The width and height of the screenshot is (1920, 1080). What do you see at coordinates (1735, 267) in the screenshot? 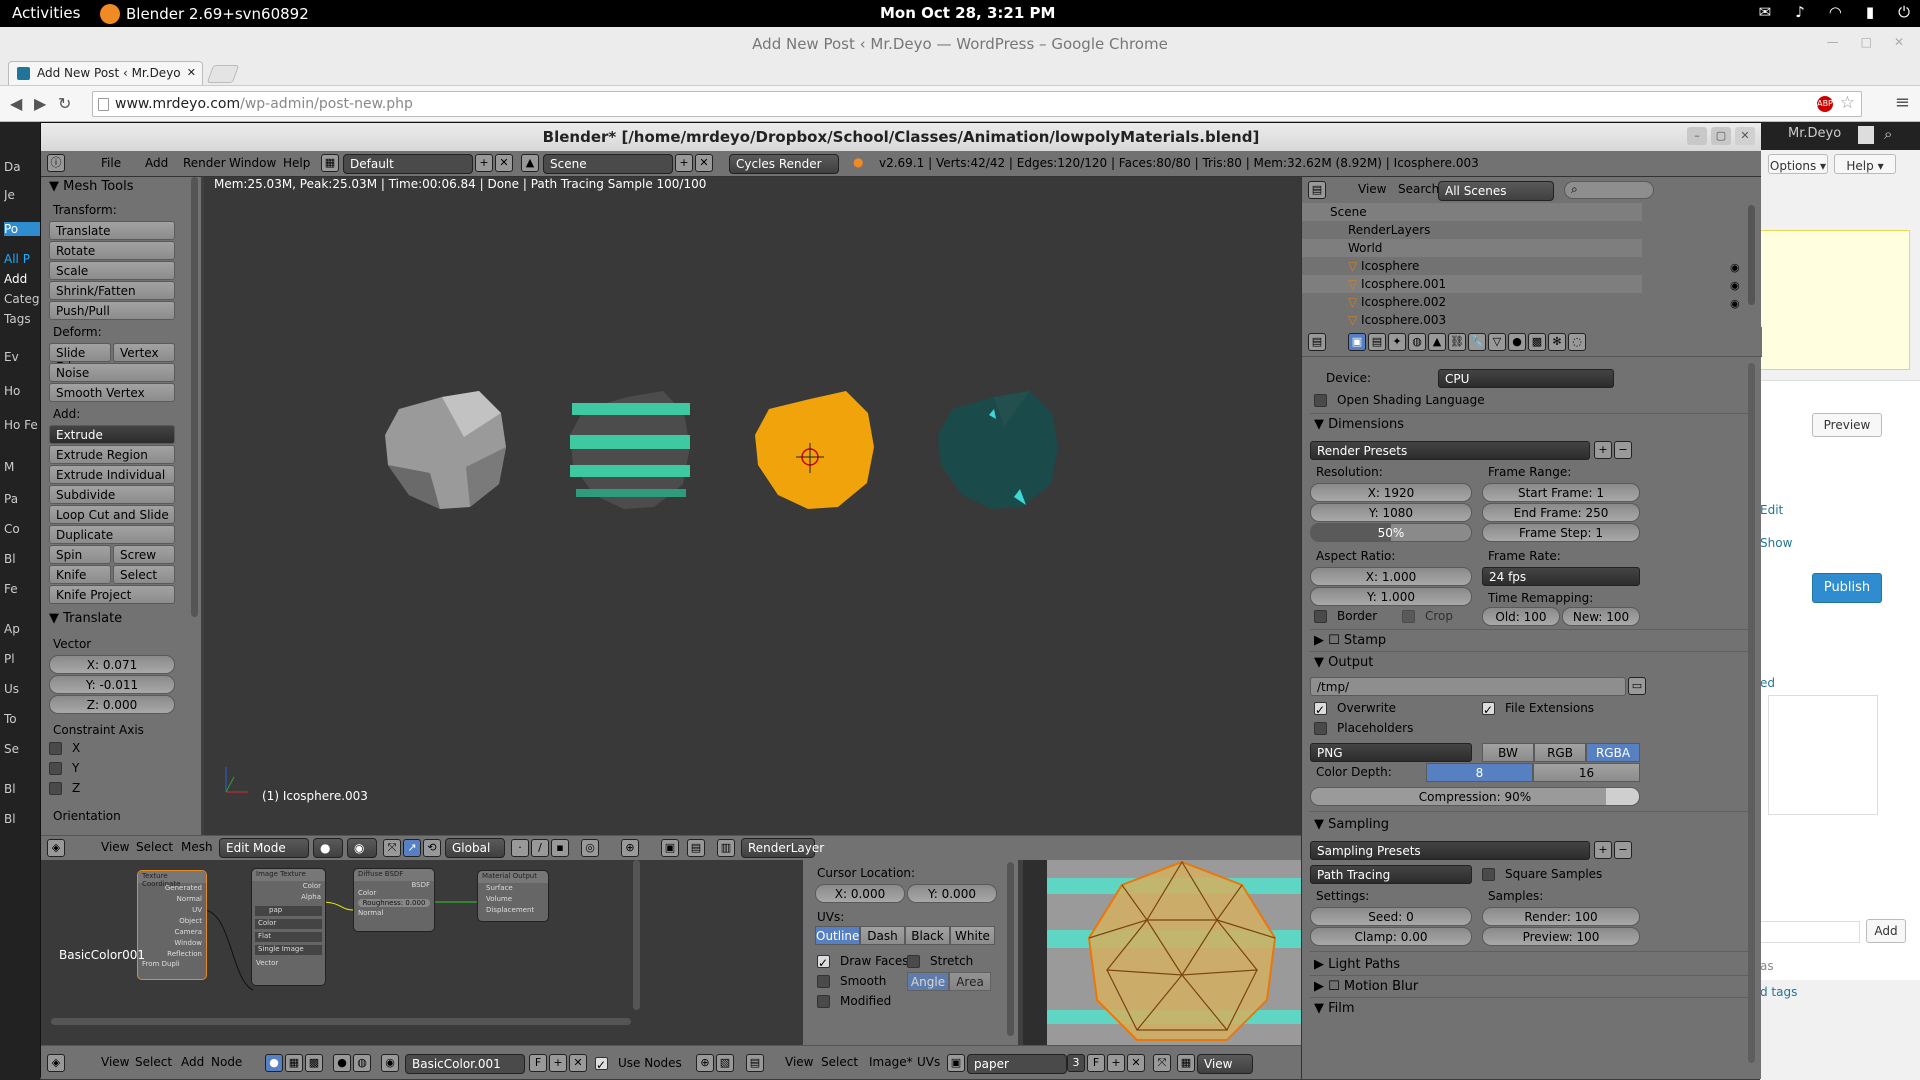
I see `visibility-eye-icon: ◉` at bounding box center [1735, 267].